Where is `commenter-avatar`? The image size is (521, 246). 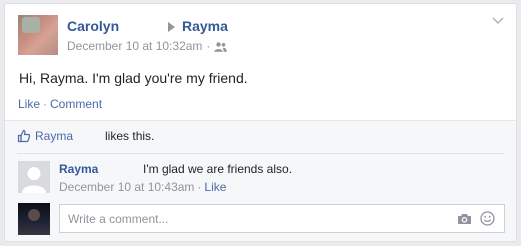 commenter-avatar is located at coordinates (34, 177).